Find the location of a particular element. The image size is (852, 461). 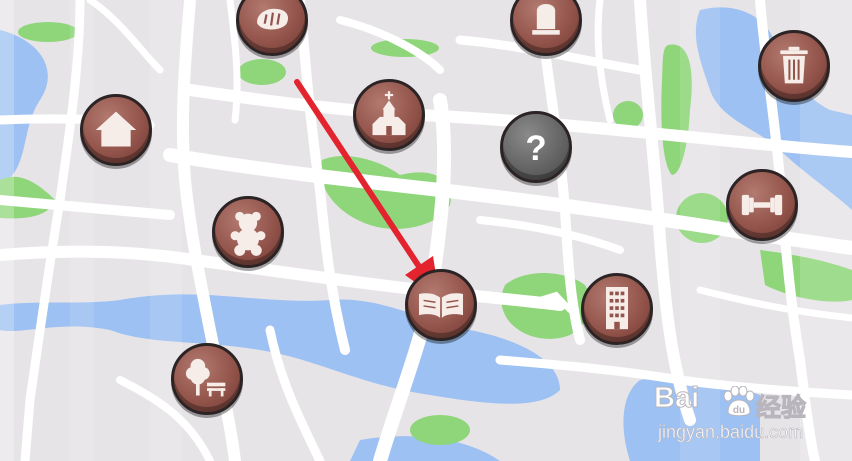

cemetery-location-button is located at coordinates (546, 28).